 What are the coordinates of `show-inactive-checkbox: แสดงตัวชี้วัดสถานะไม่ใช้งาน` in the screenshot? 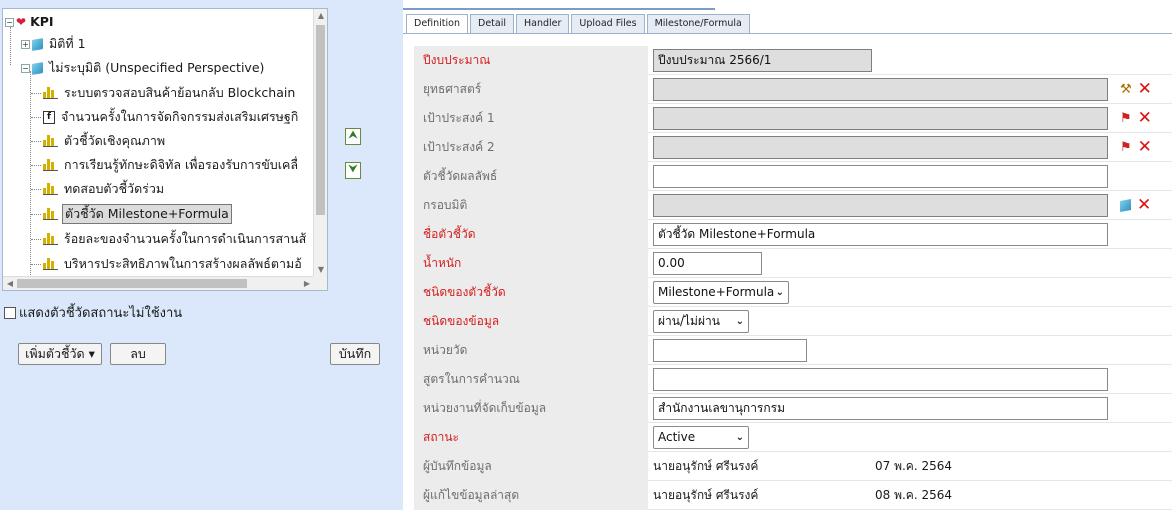 It's located at (93, 312).